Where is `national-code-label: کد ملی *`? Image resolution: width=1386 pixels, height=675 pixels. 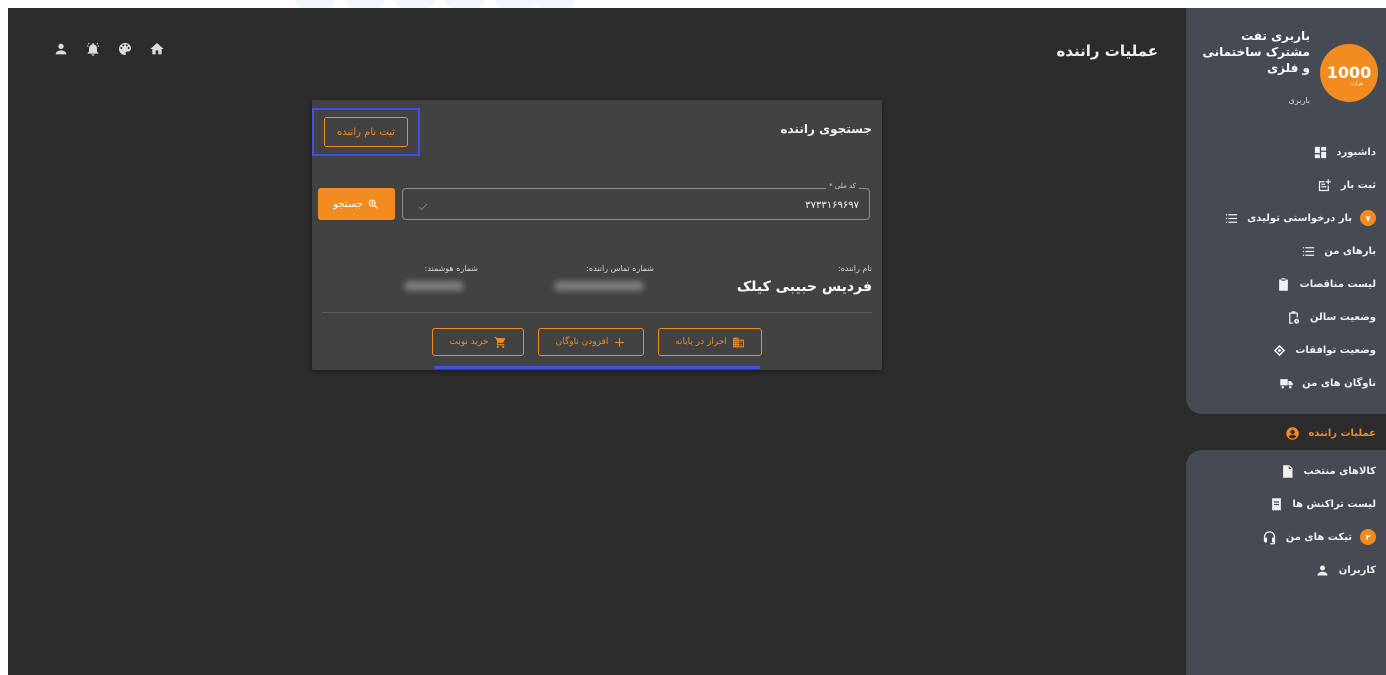 national-code-label: کد ملی * is located at coordinates (842, 186).